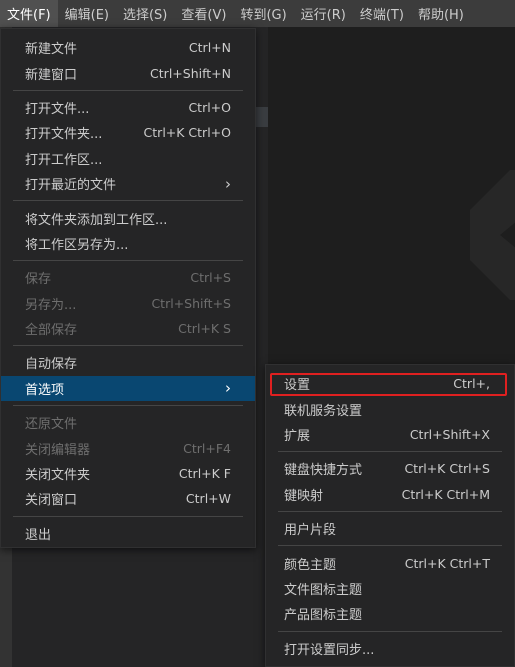  Describe the element at coordinates (209, 48) in the screenshot. I see `shortcut: Ctrl+N` at that location.